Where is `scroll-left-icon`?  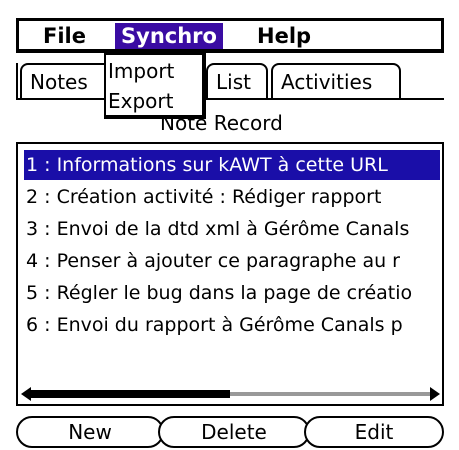 scroll-left-icon is located at coordinates (26, 394).